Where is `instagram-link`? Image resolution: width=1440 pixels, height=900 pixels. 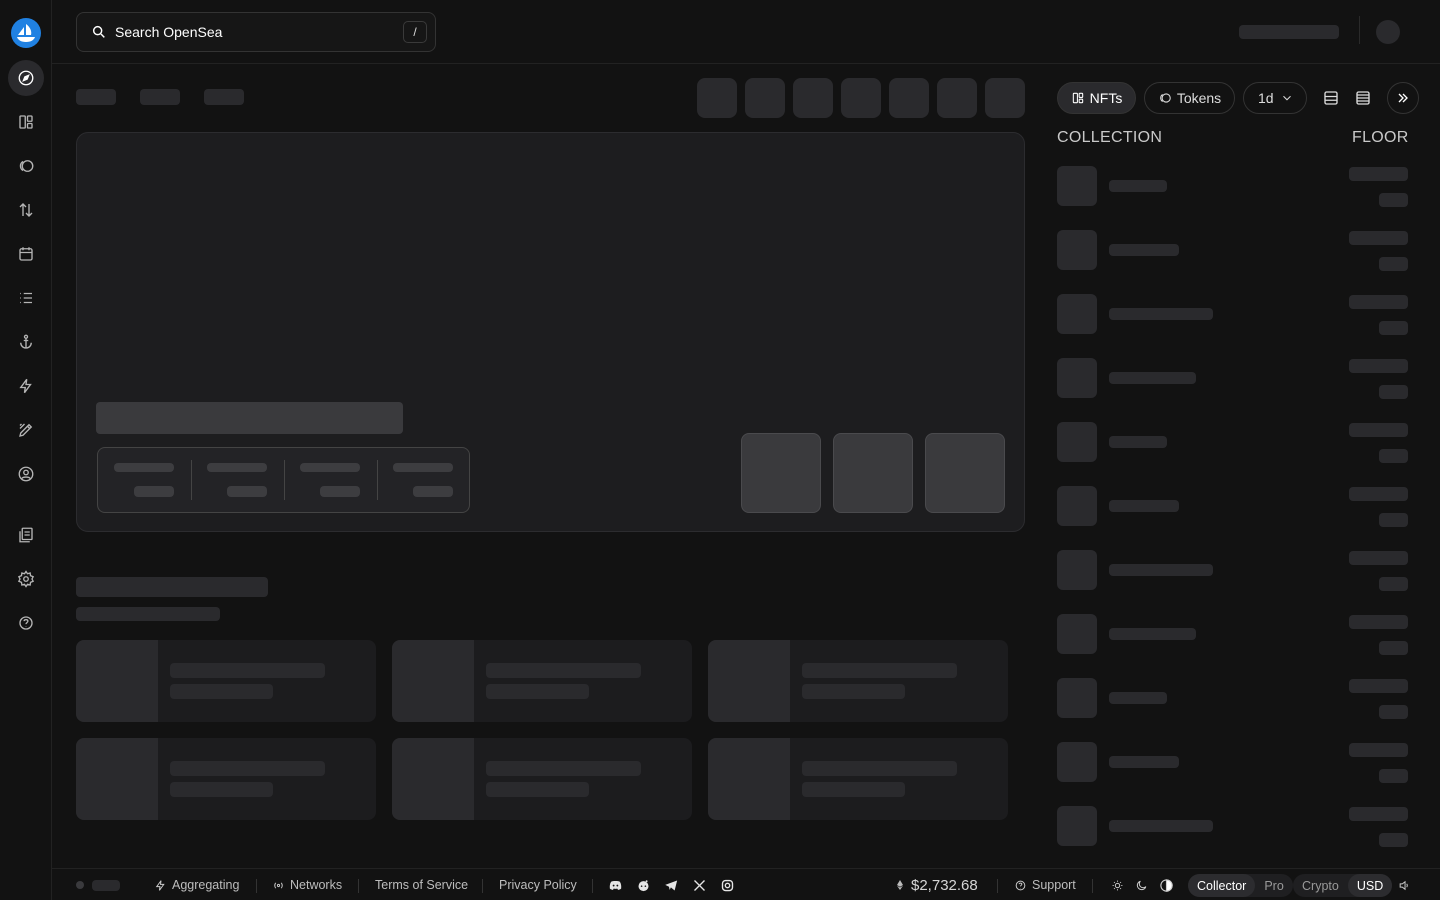 instagram-link is located at coordinates (727, 884).